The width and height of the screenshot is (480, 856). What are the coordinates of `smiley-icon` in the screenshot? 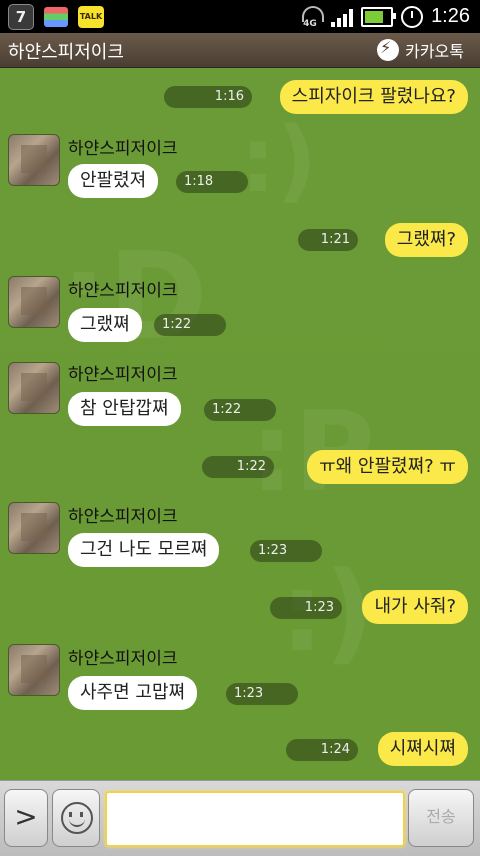 It's located at (77, 818).